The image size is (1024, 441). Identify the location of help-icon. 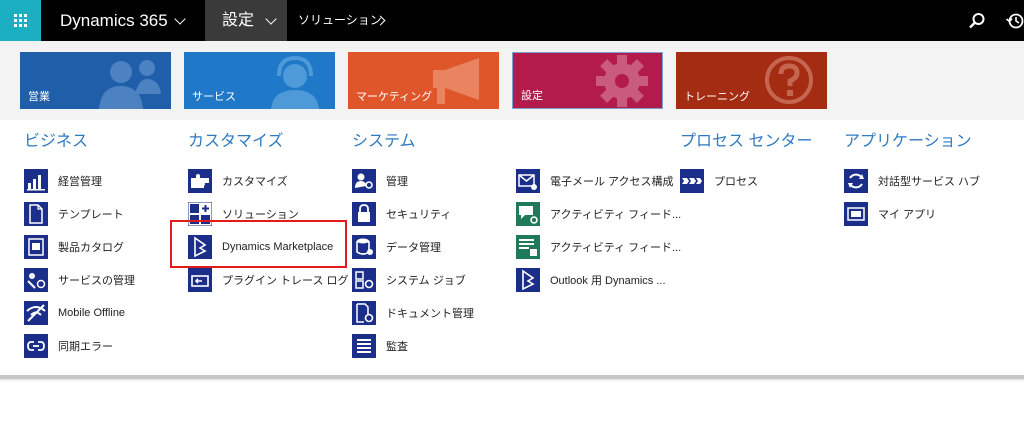
(789, 80).